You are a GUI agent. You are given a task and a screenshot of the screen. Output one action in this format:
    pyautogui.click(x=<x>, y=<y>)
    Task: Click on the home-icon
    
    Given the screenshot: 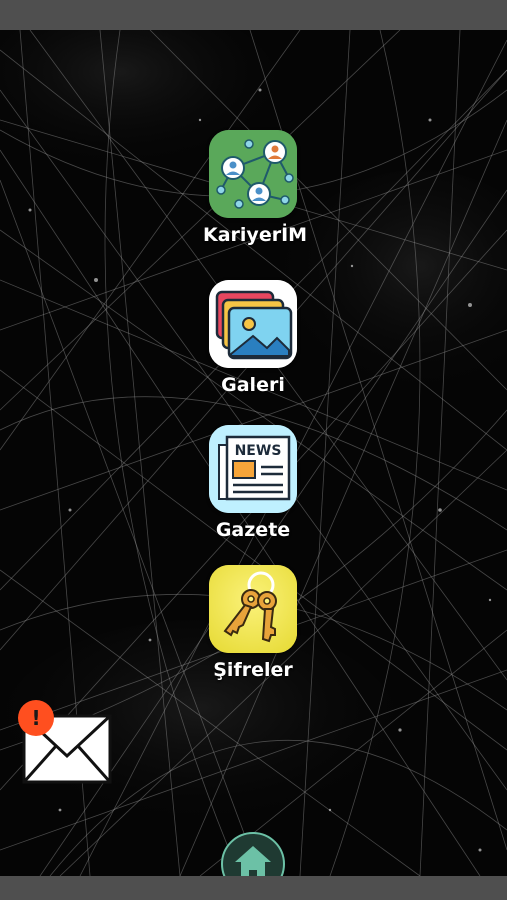 What is the action you would take?
    pyautogui.click(x=253, y=861)
    